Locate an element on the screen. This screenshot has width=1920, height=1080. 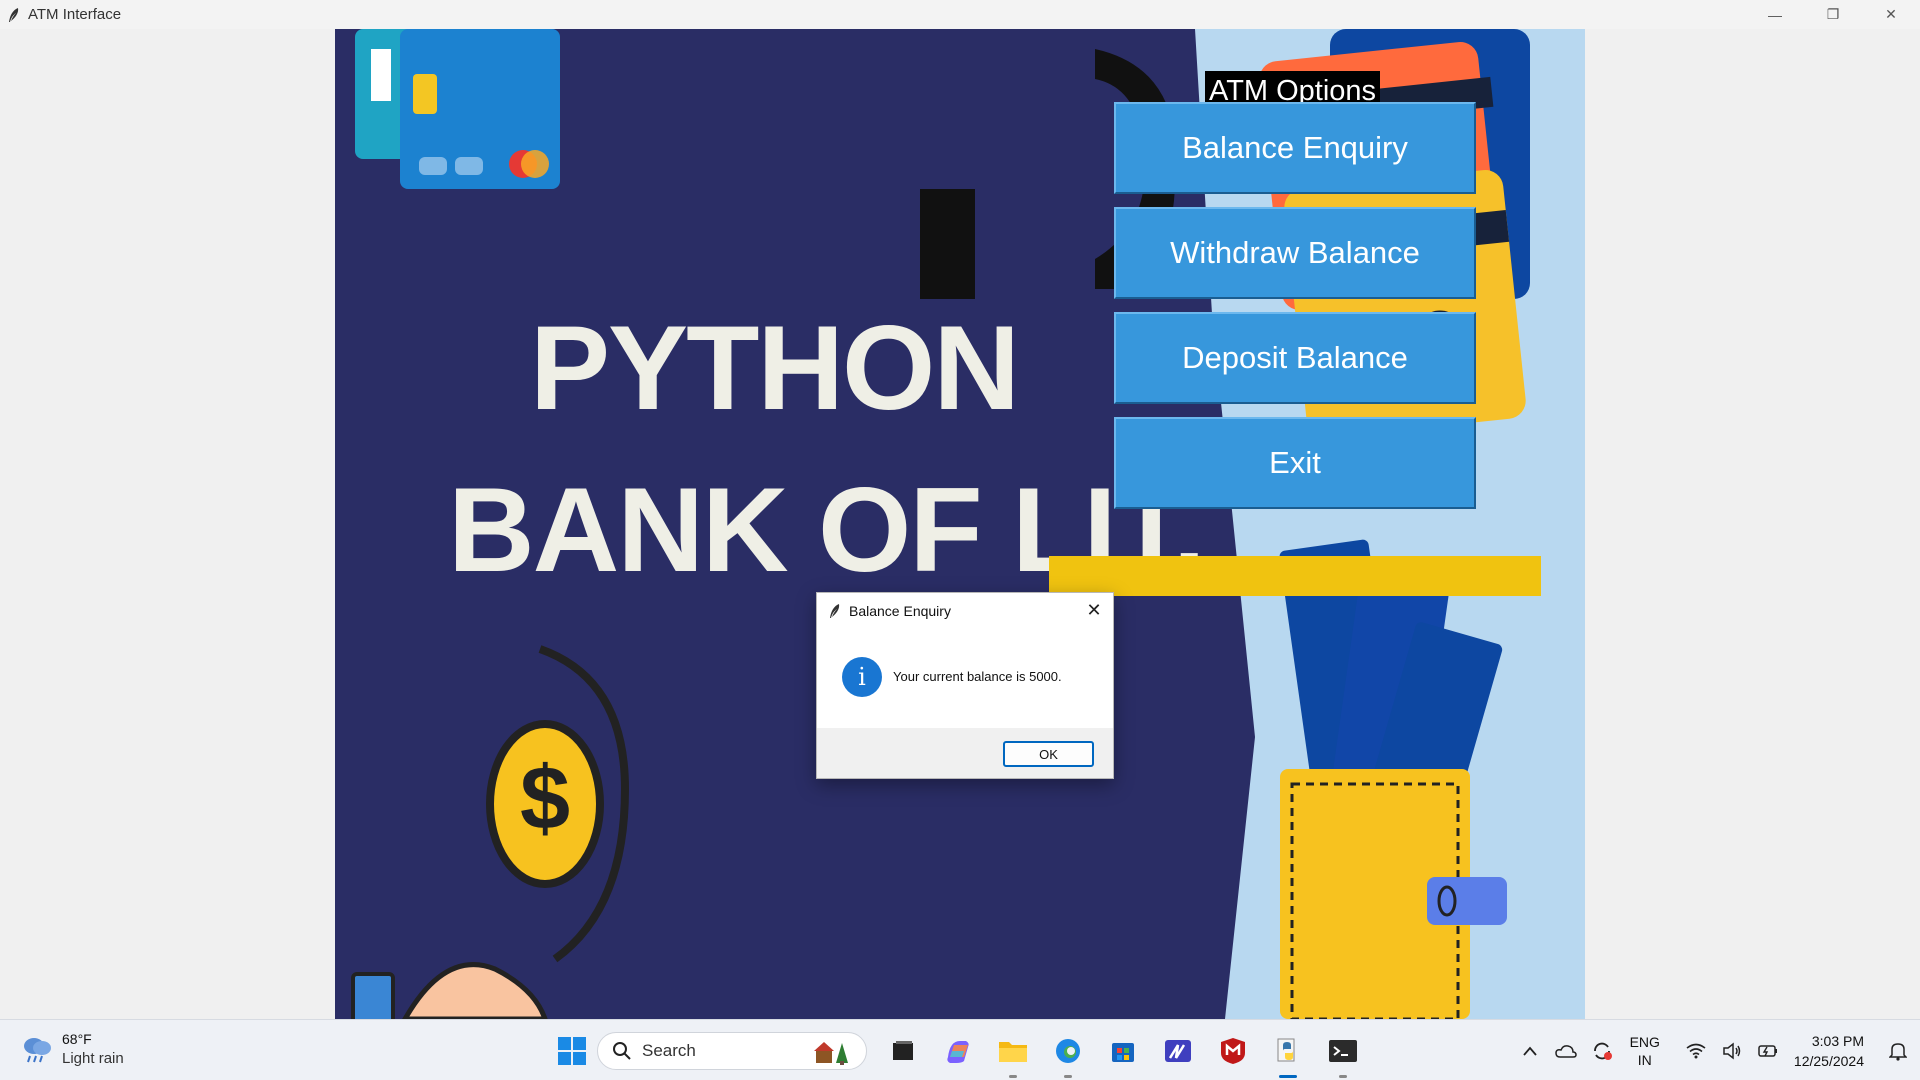
language-code: ENG is located at coordinates (1644, 1041).